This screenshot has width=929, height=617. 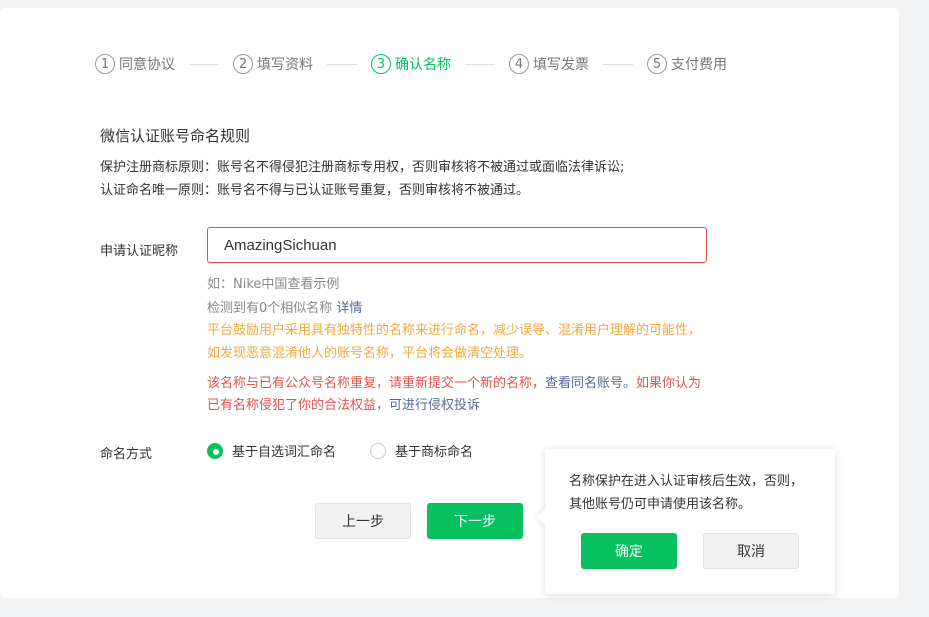 I want to click on error-infringe-text: 如果你认为, so click(x=669, y=383).